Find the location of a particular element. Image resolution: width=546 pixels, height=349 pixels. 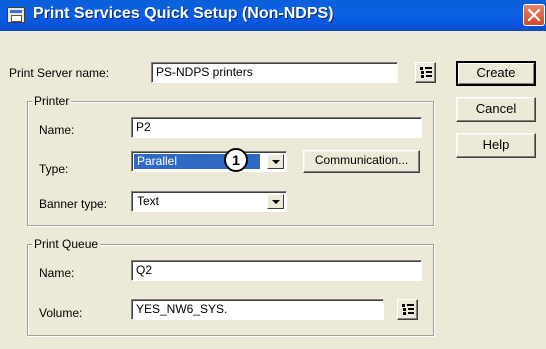

app-window-icon is located at coordinates (16, 15).